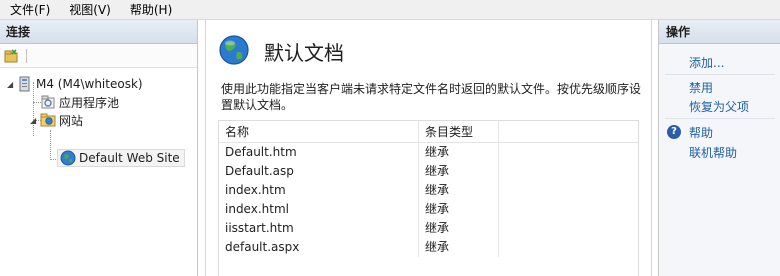  Describe the element at coordinates (50, 145) in the screenshot. I see `tree-line` at that location.